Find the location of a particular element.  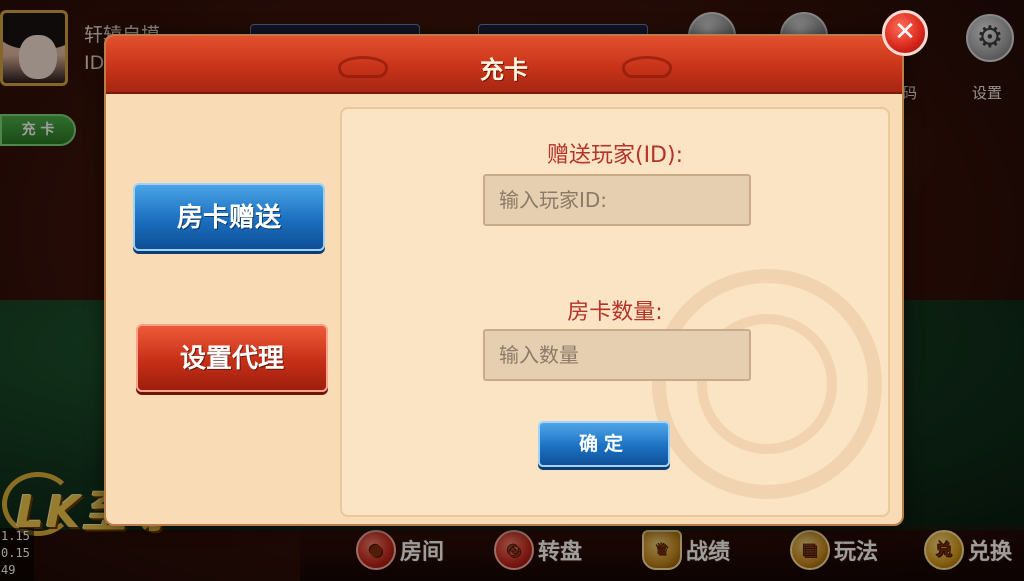

gift-card-button: 房卡赠送 is located at coordinates (229, 217).